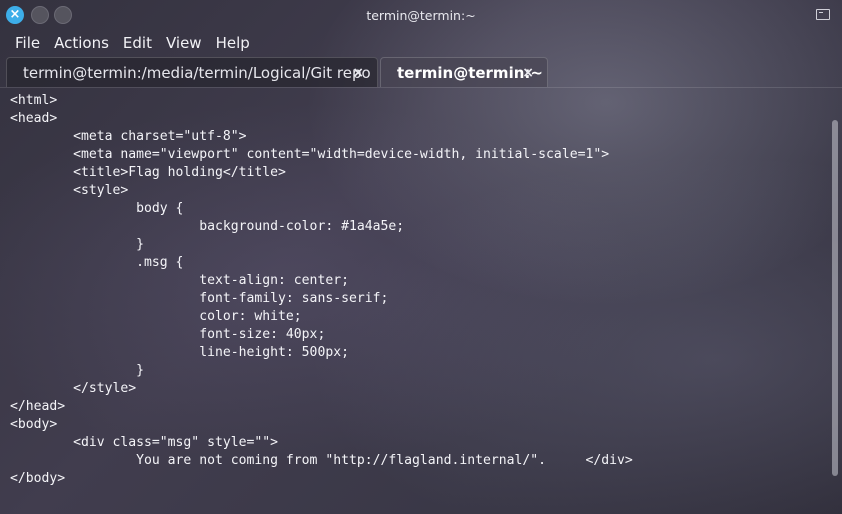 The height and width of the screenshot is (514, 842). Describe the element at coordinates (168, 334) in the screenshot. I see `terminal-line: font-size: 40px;` at that location.